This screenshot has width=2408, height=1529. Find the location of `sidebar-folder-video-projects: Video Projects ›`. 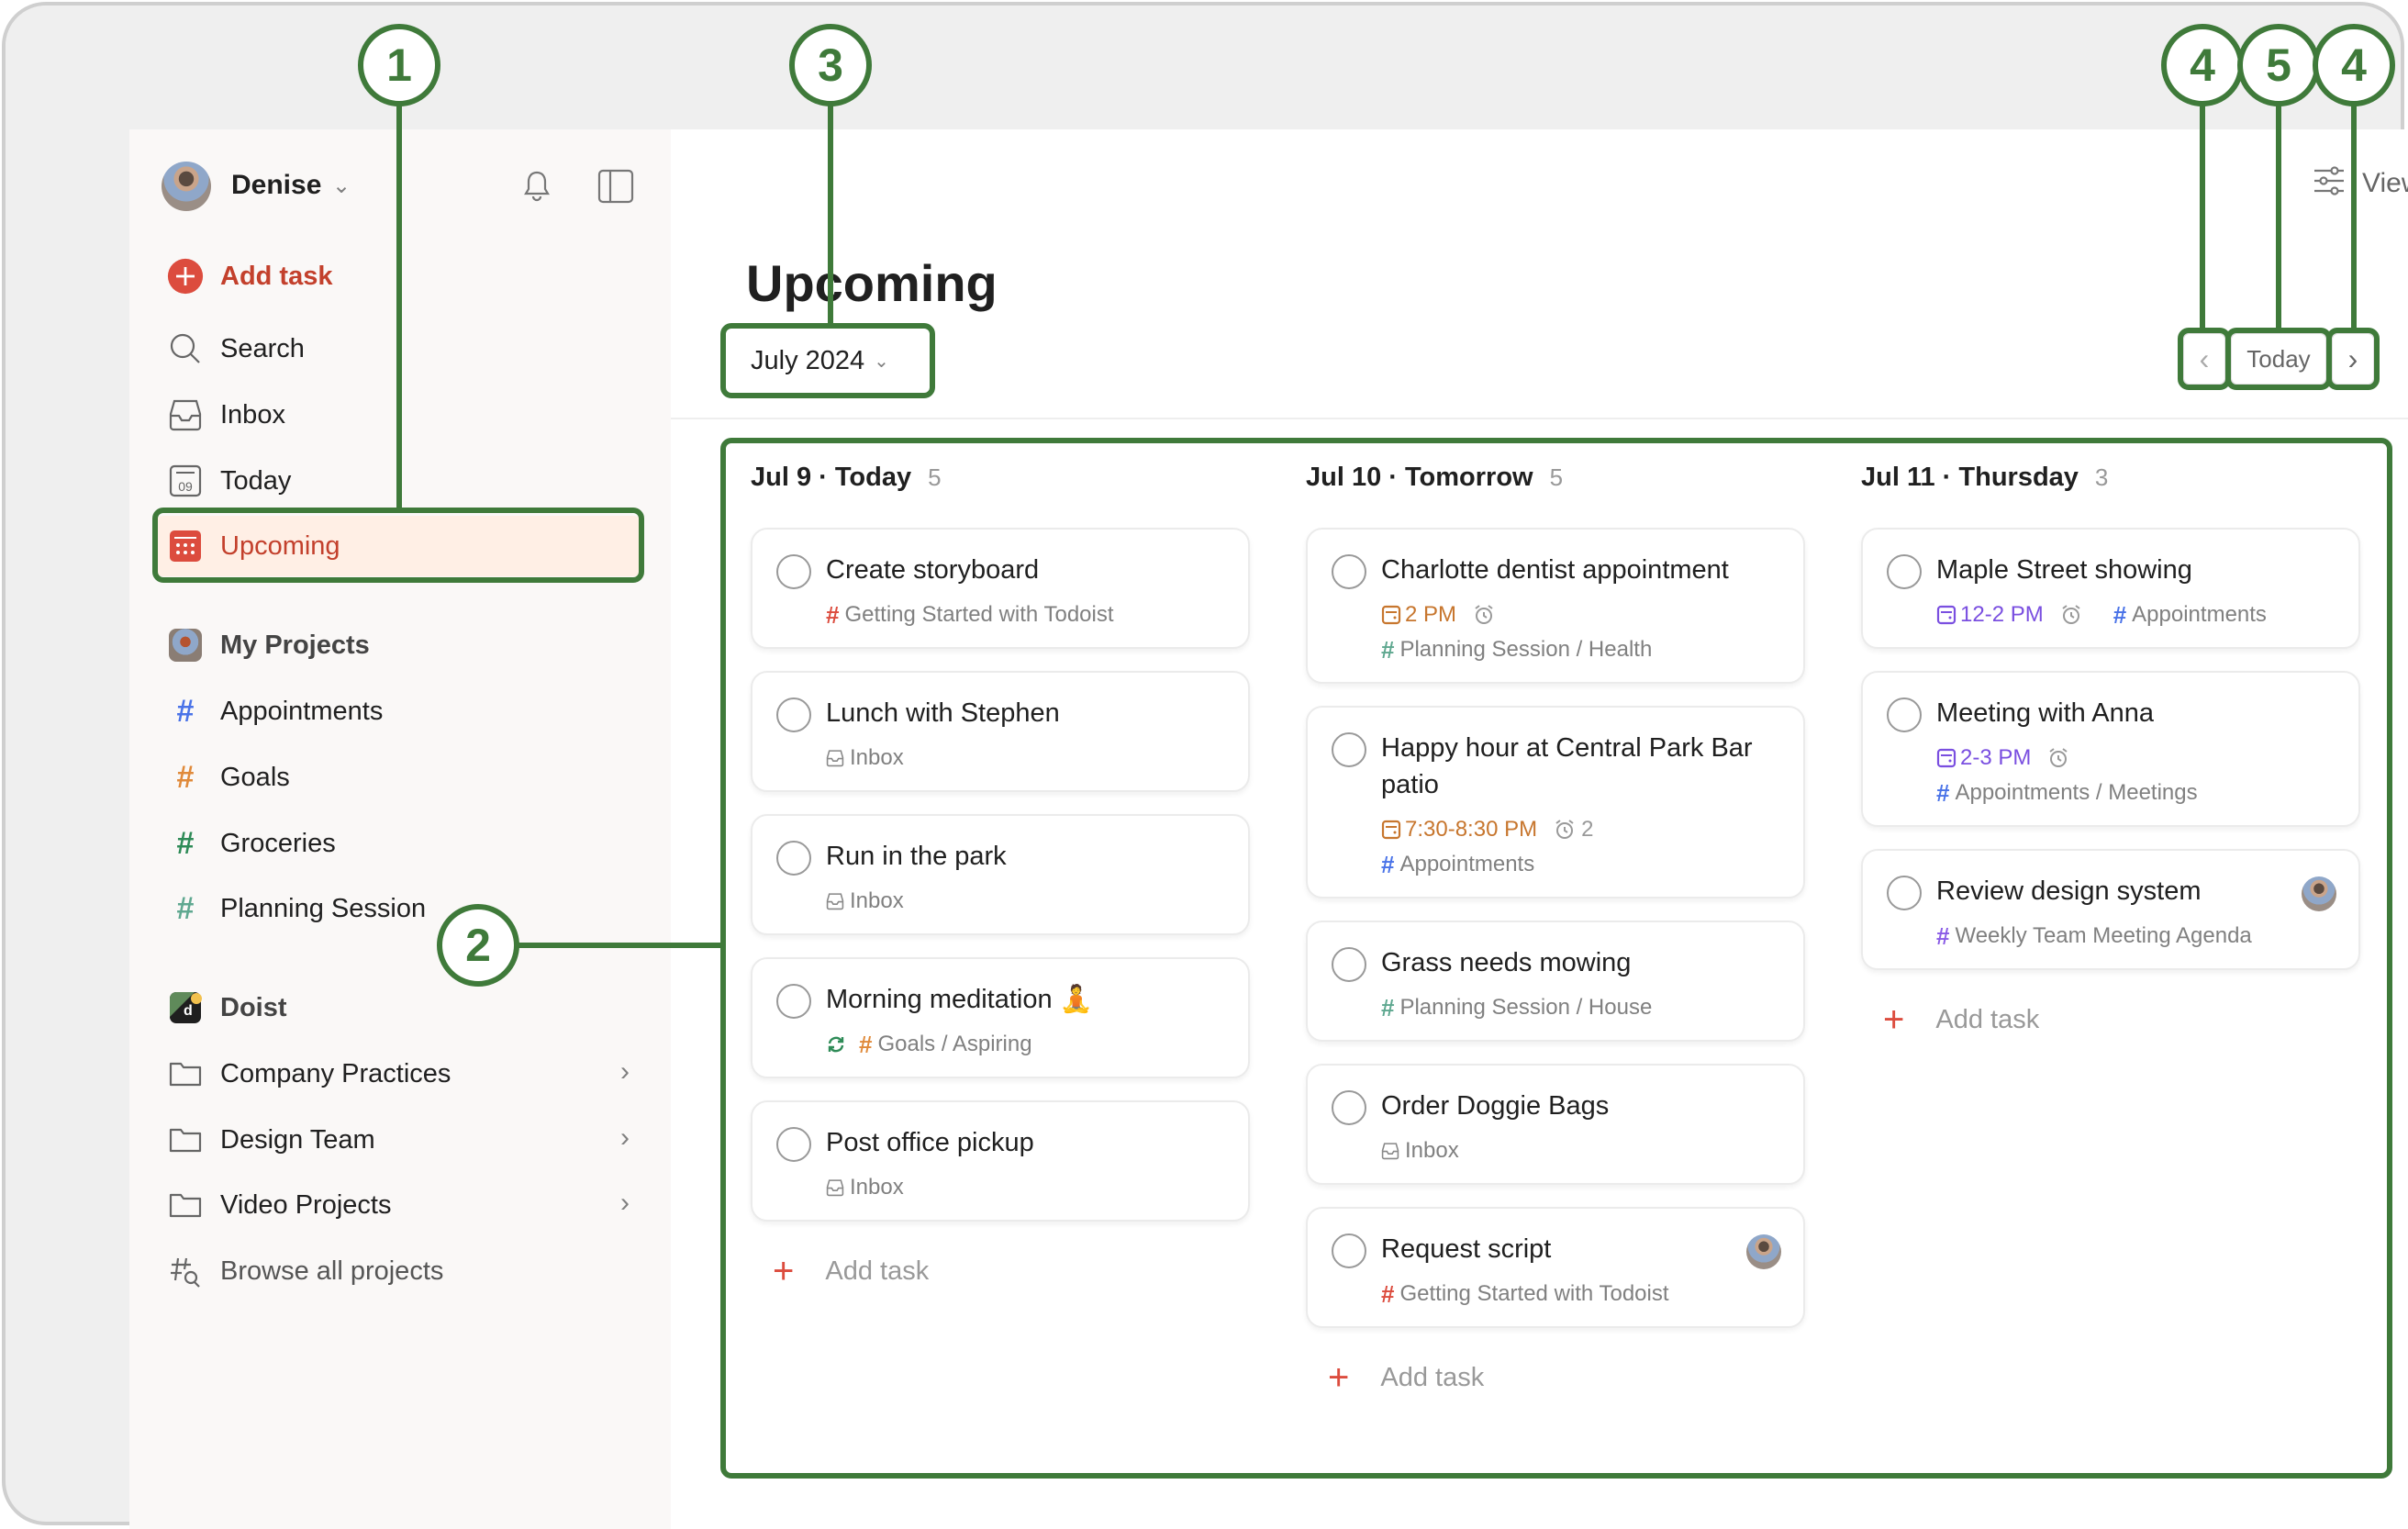

sidebar-folder-video-projects: Video Projects › is located at coordinates (398, 1205).